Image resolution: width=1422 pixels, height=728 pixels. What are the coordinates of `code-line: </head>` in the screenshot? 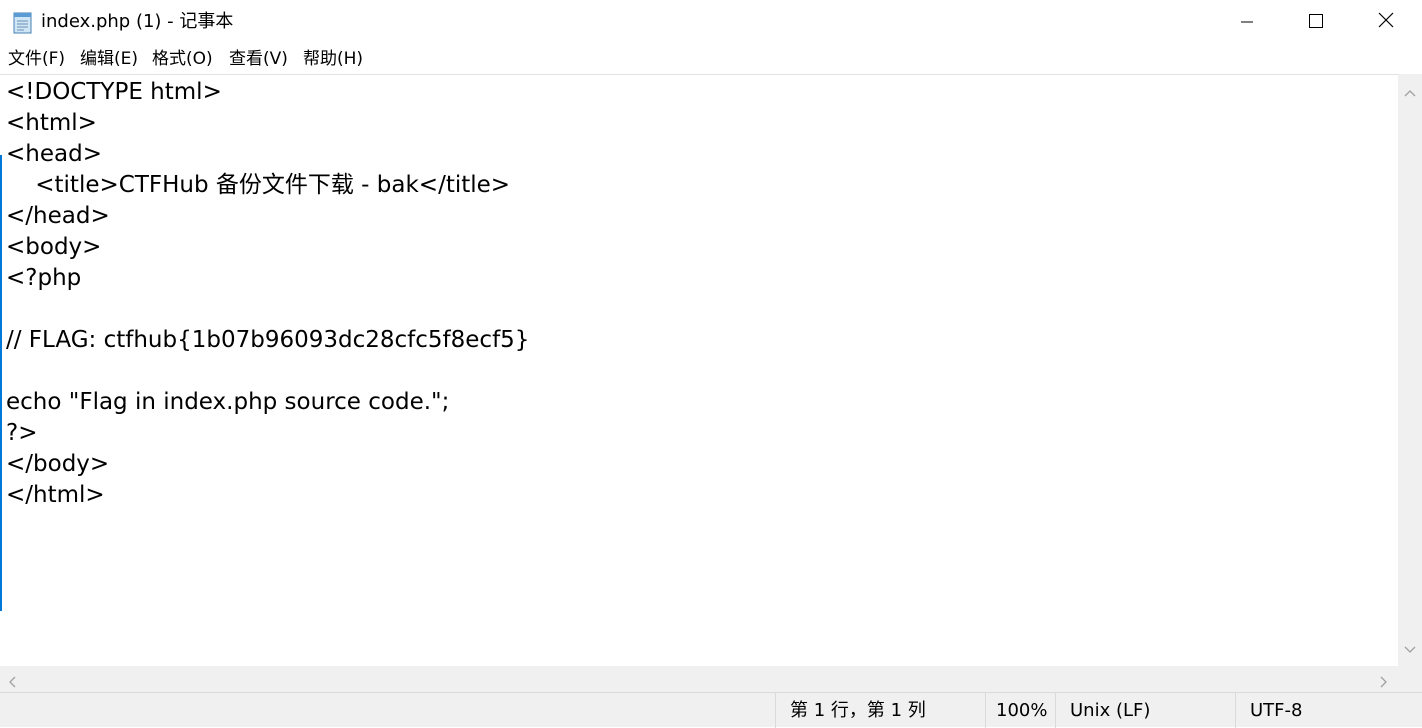 It's located at (58, 216).